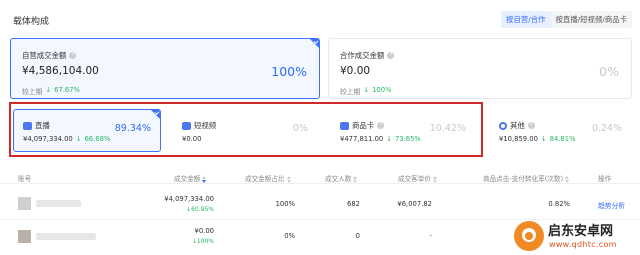 The image size is (640, 255). I want to click on header-account: 账号, so click(25, 179).